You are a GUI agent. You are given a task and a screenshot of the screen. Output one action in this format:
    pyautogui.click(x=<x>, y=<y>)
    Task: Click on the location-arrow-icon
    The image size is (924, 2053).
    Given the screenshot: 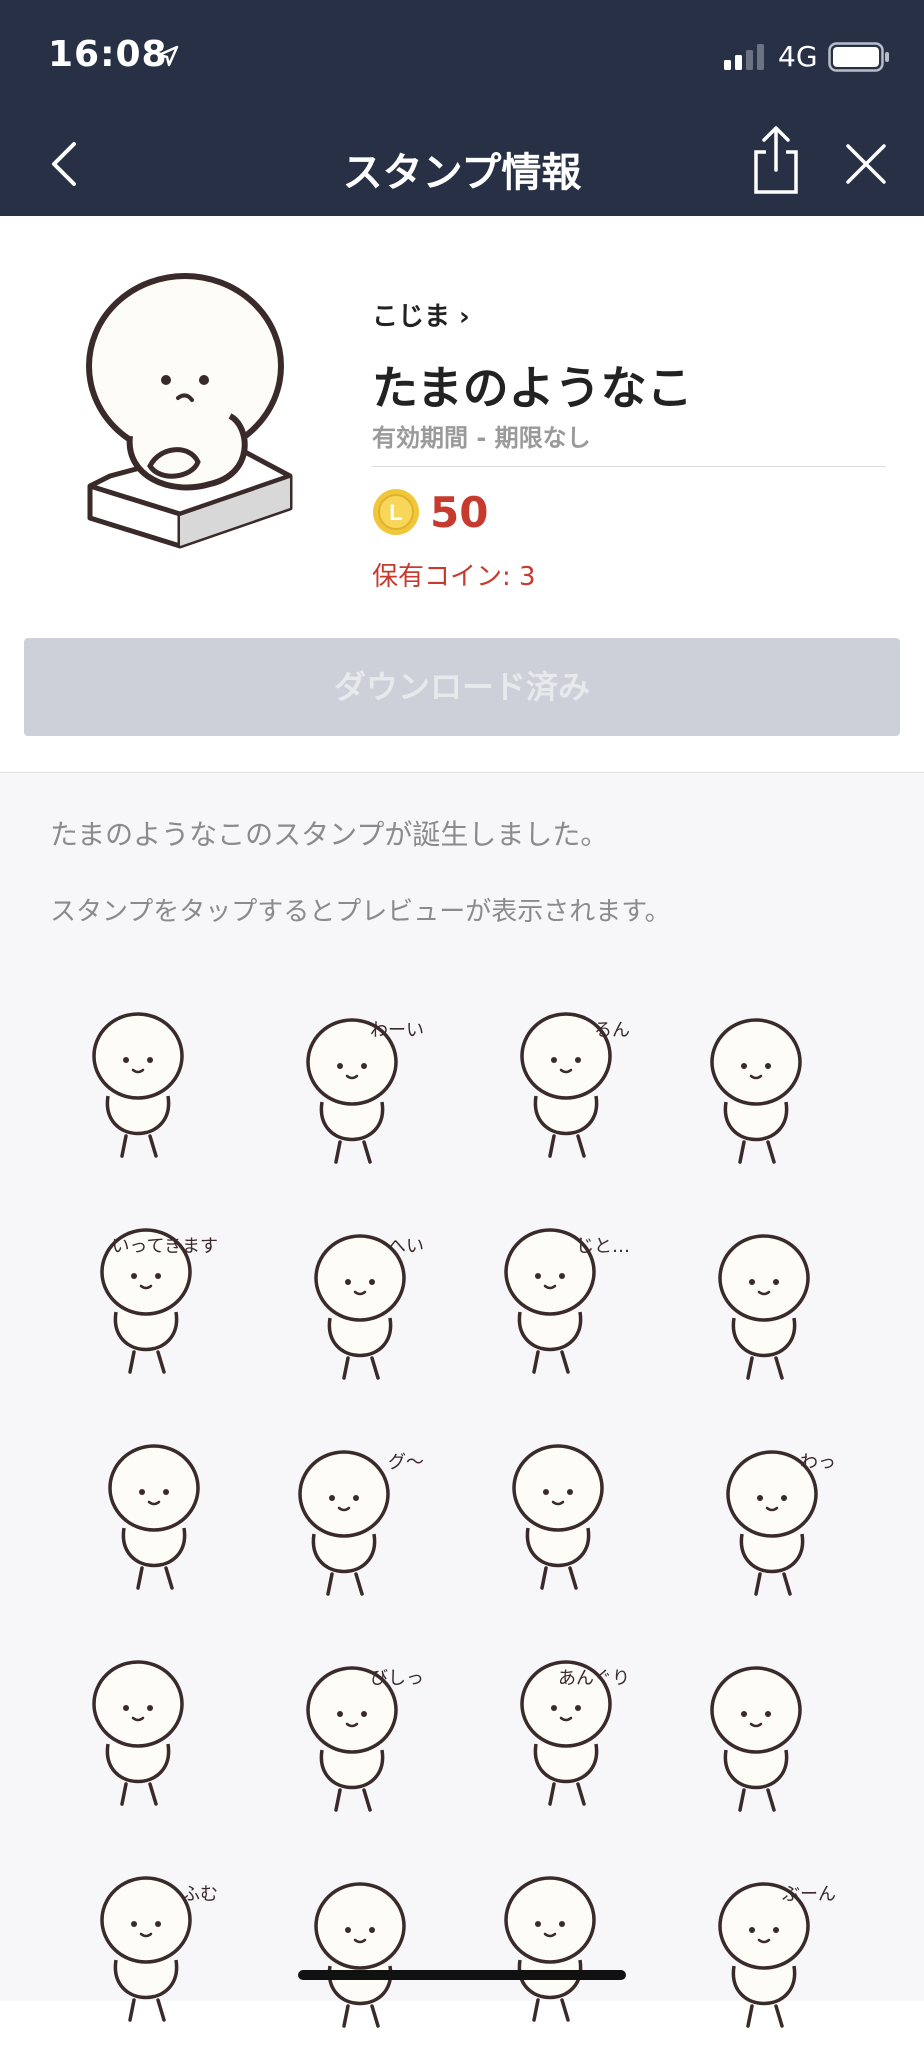 What is the action you would take?
    pyautogui.click(x=168, y=56)
    